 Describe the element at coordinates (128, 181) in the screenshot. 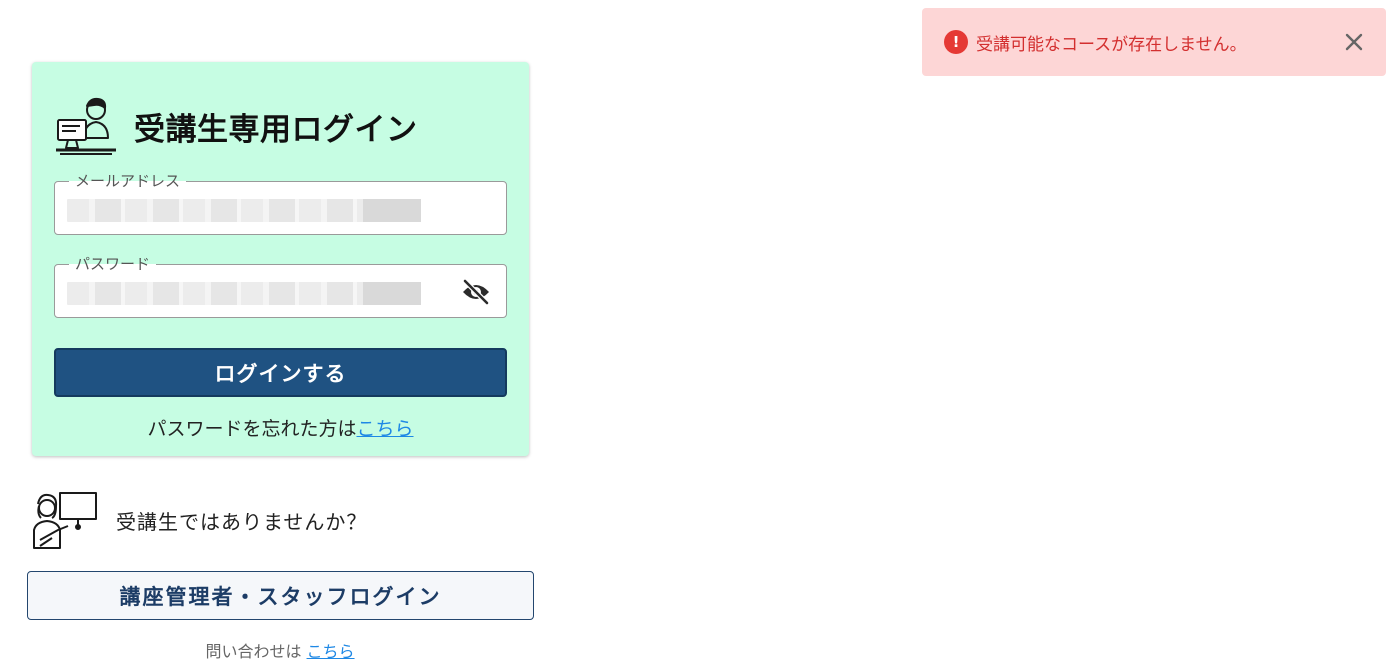

I see `email-label: メールアドレス` at that location.